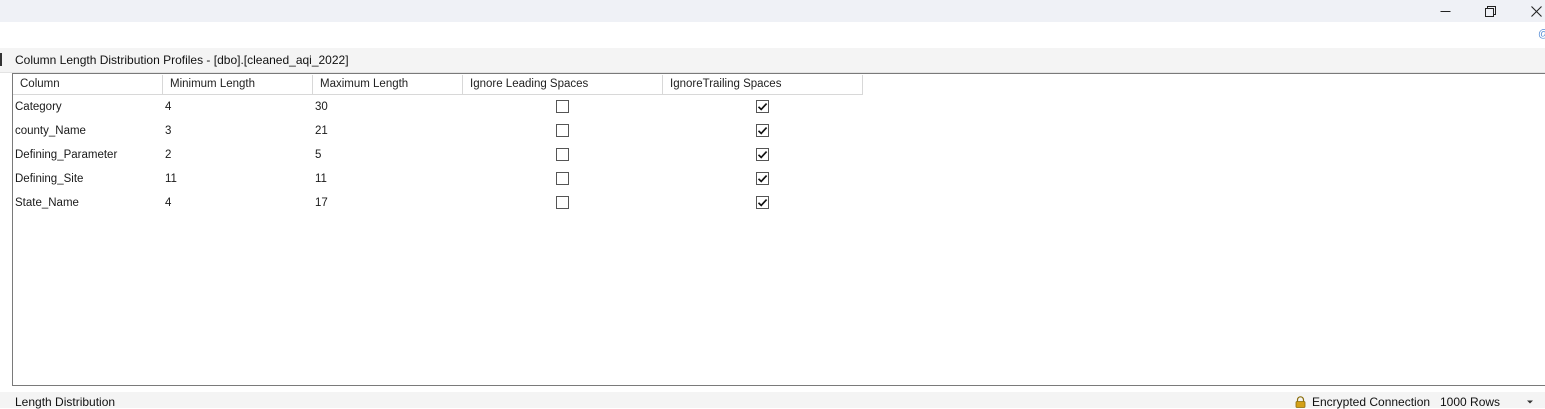  I want to click on panel-splitter-edge, so click(1, 59).